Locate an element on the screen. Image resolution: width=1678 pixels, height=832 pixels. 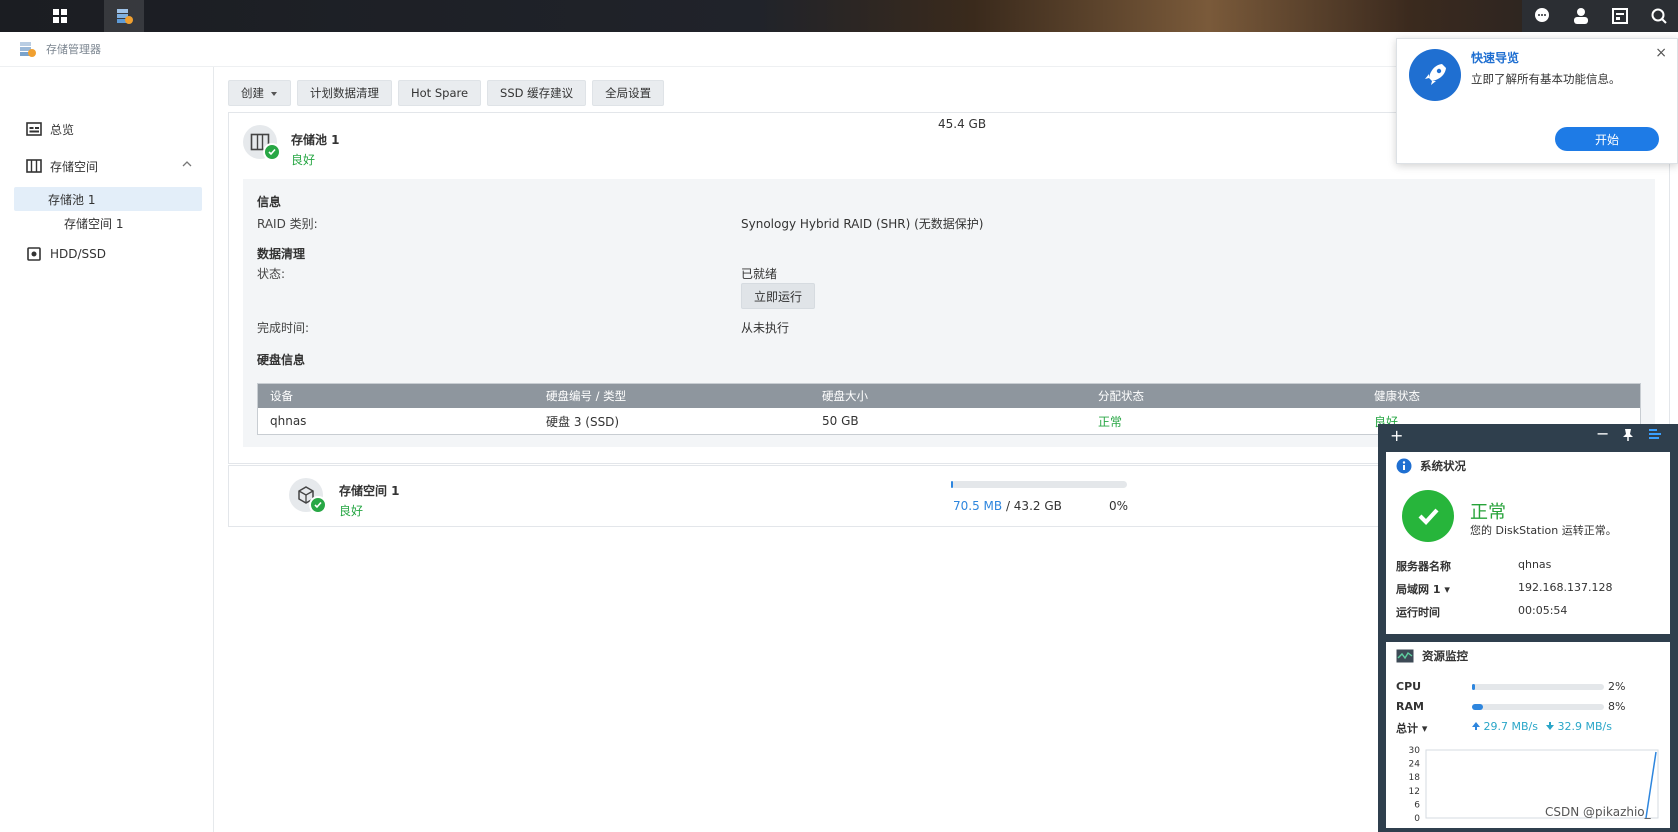
ram-percent: 8% is located at coordinates (1617, 706).